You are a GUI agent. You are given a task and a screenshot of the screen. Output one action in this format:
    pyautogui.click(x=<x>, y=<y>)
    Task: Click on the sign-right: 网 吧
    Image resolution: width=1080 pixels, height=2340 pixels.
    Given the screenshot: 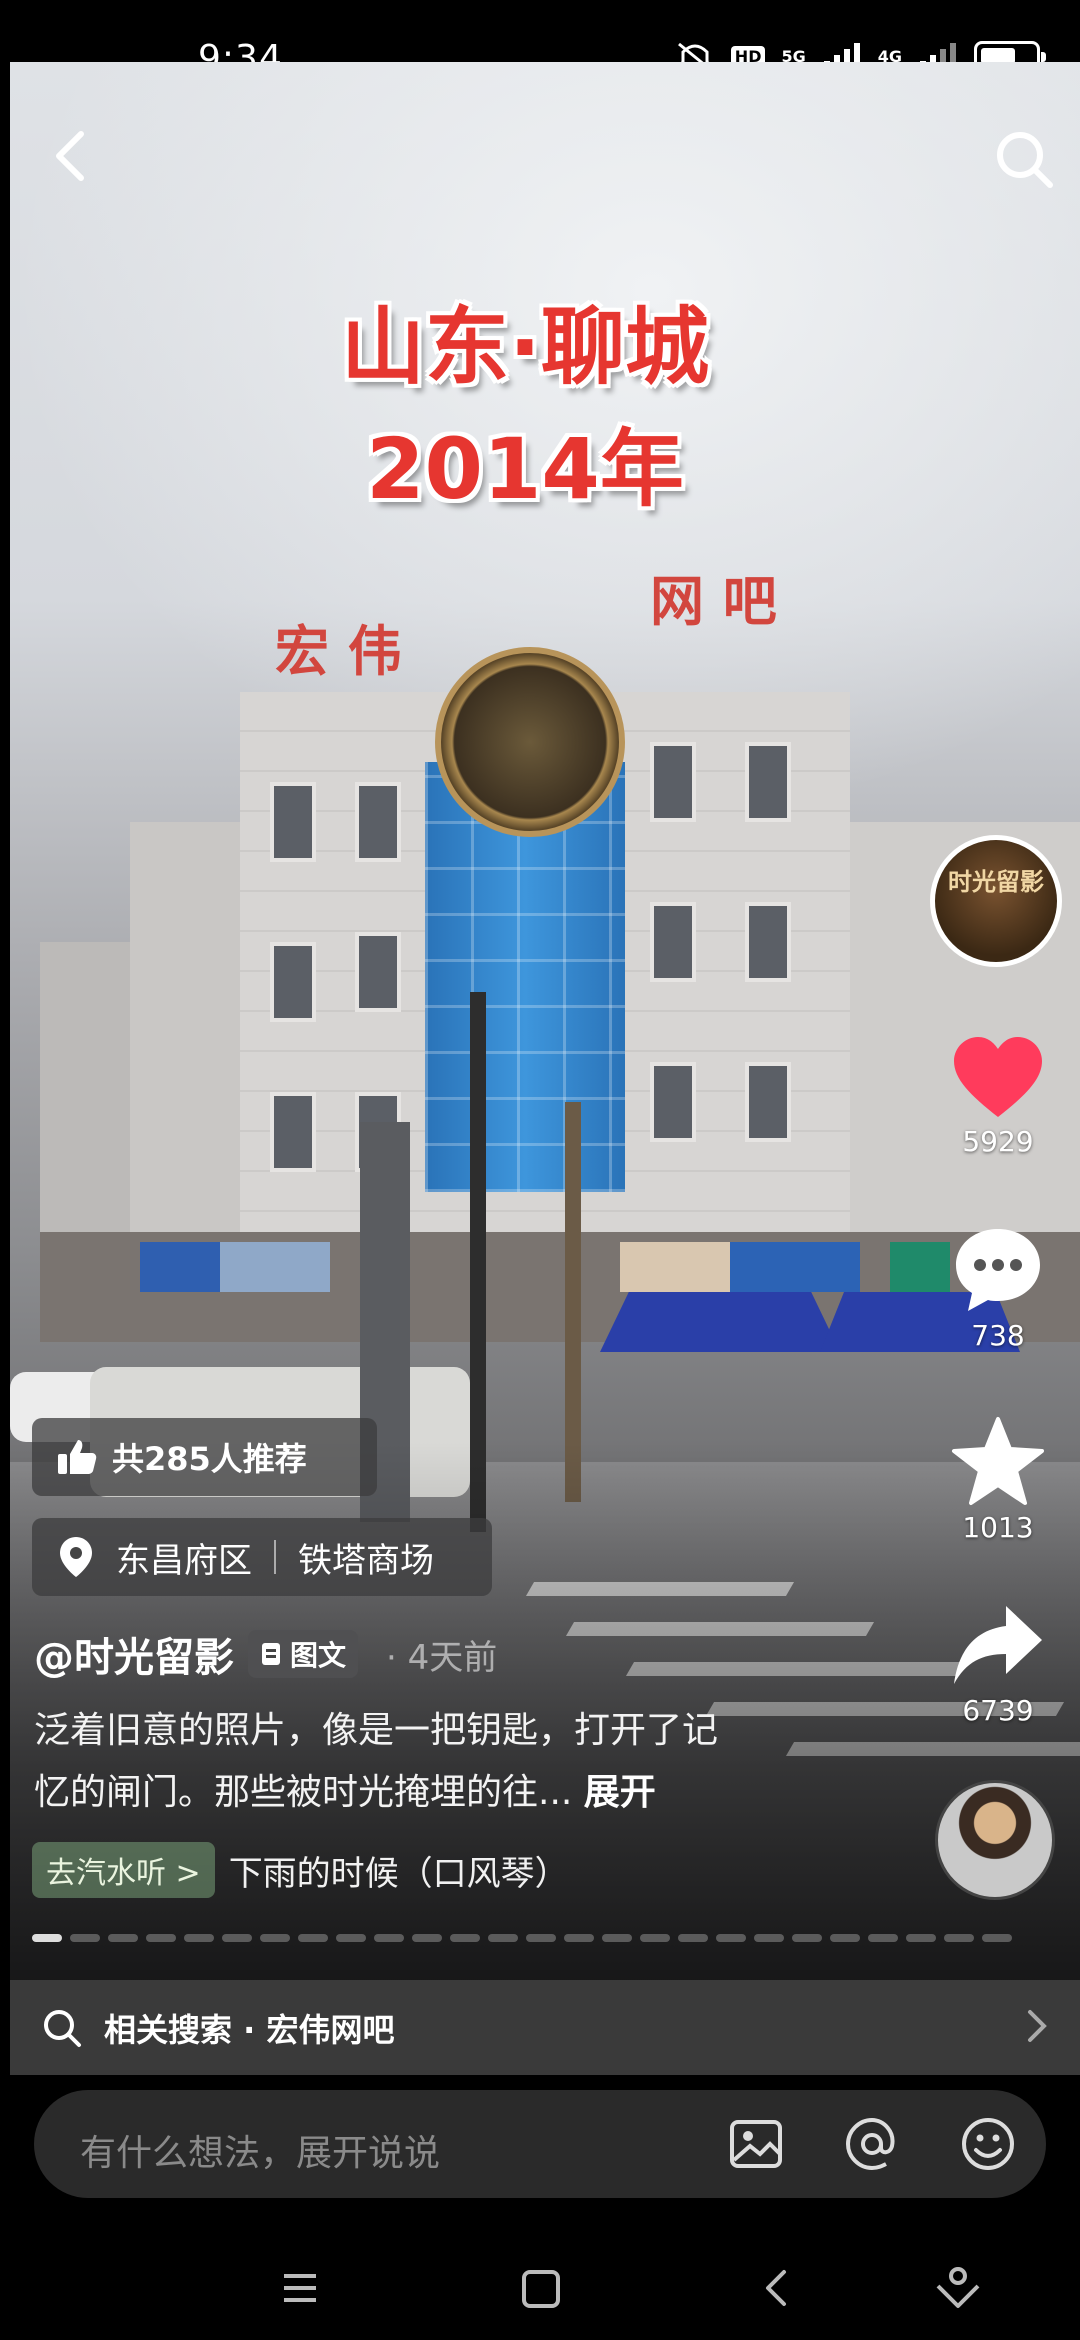 What is the action you would take?
    pyautogui.click(x=713, y=601)
    